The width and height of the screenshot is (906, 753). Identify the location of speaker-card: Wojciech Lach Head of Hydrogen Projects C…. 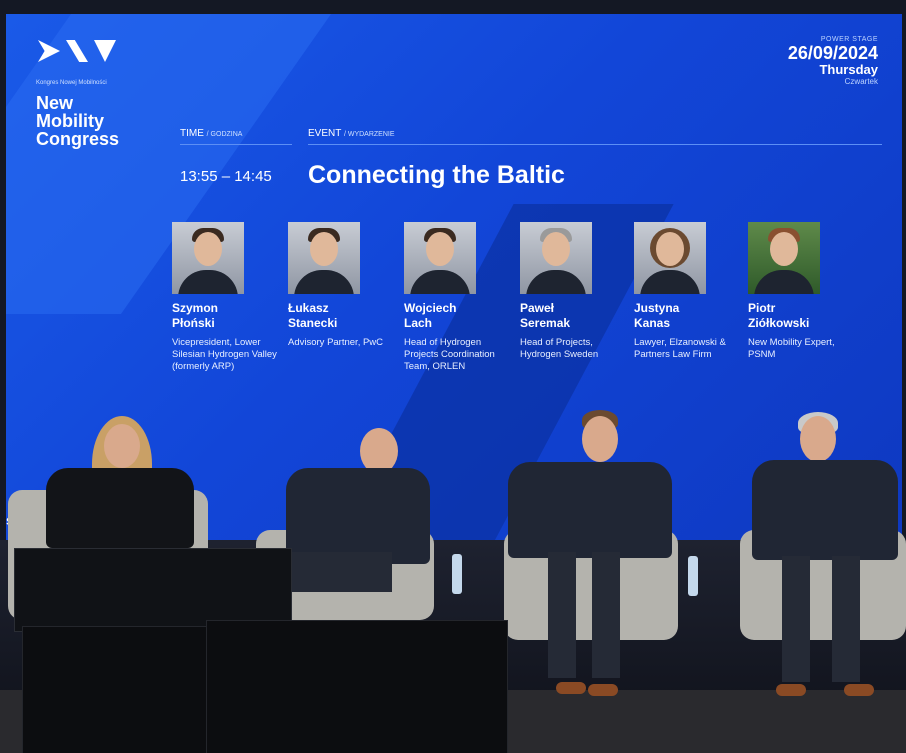
(459, 297).